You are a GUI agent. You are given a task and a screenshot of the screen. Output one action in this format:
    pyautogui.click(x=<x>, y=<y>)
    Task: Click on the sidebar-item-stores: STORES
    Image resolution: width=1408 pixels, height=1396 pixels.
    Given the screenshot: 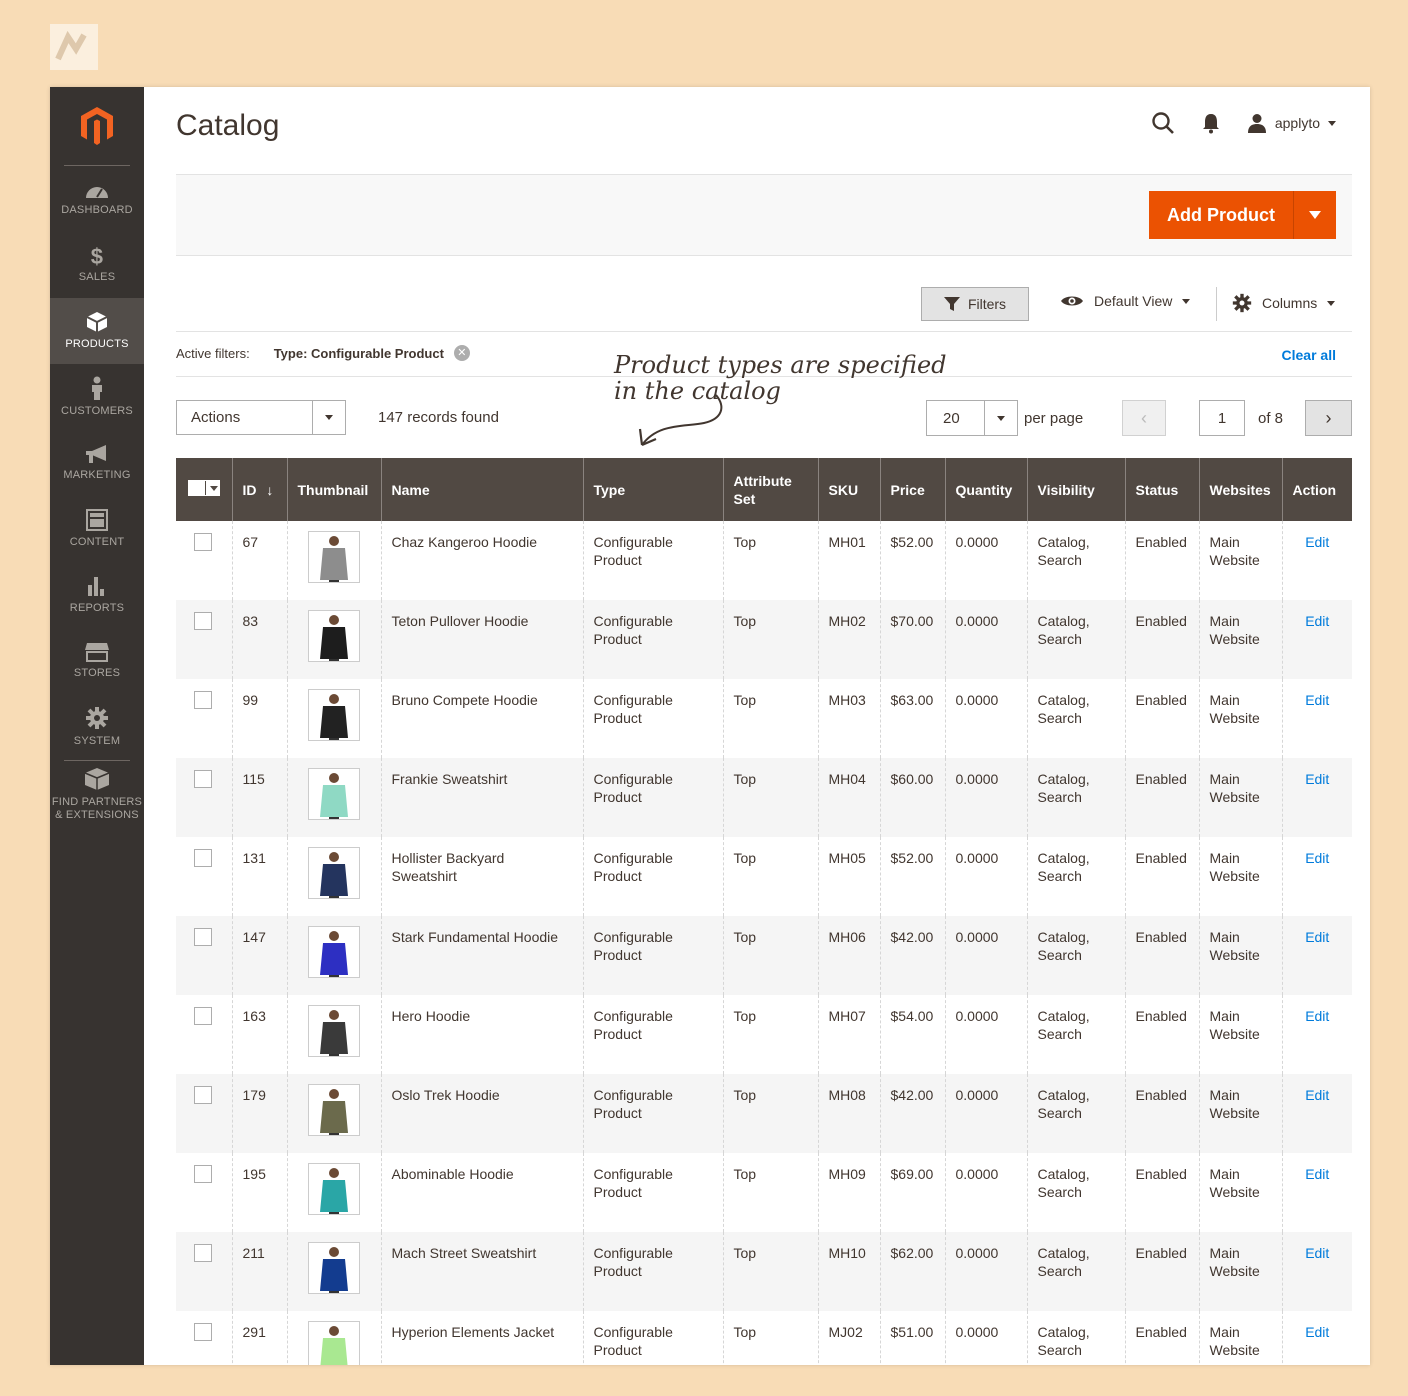 What is the action you would take?
    pyautogui.click(x=97, y=661)
    